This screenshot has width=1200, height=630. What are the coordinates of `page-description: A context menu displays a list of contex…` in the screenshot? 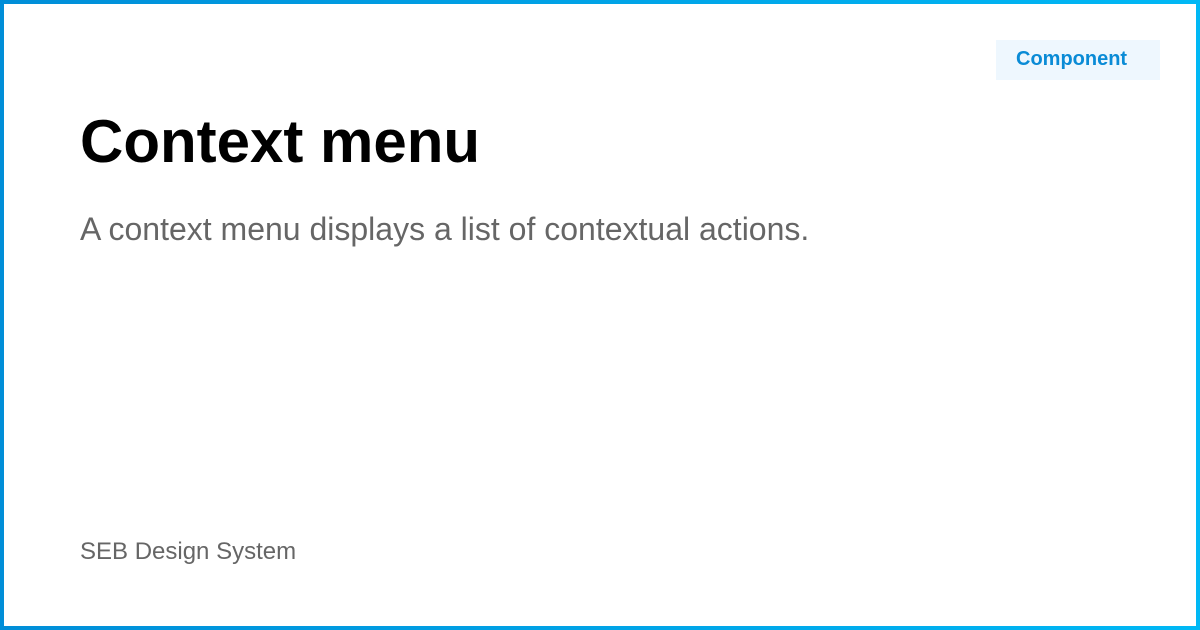 It's located at (445, 229).